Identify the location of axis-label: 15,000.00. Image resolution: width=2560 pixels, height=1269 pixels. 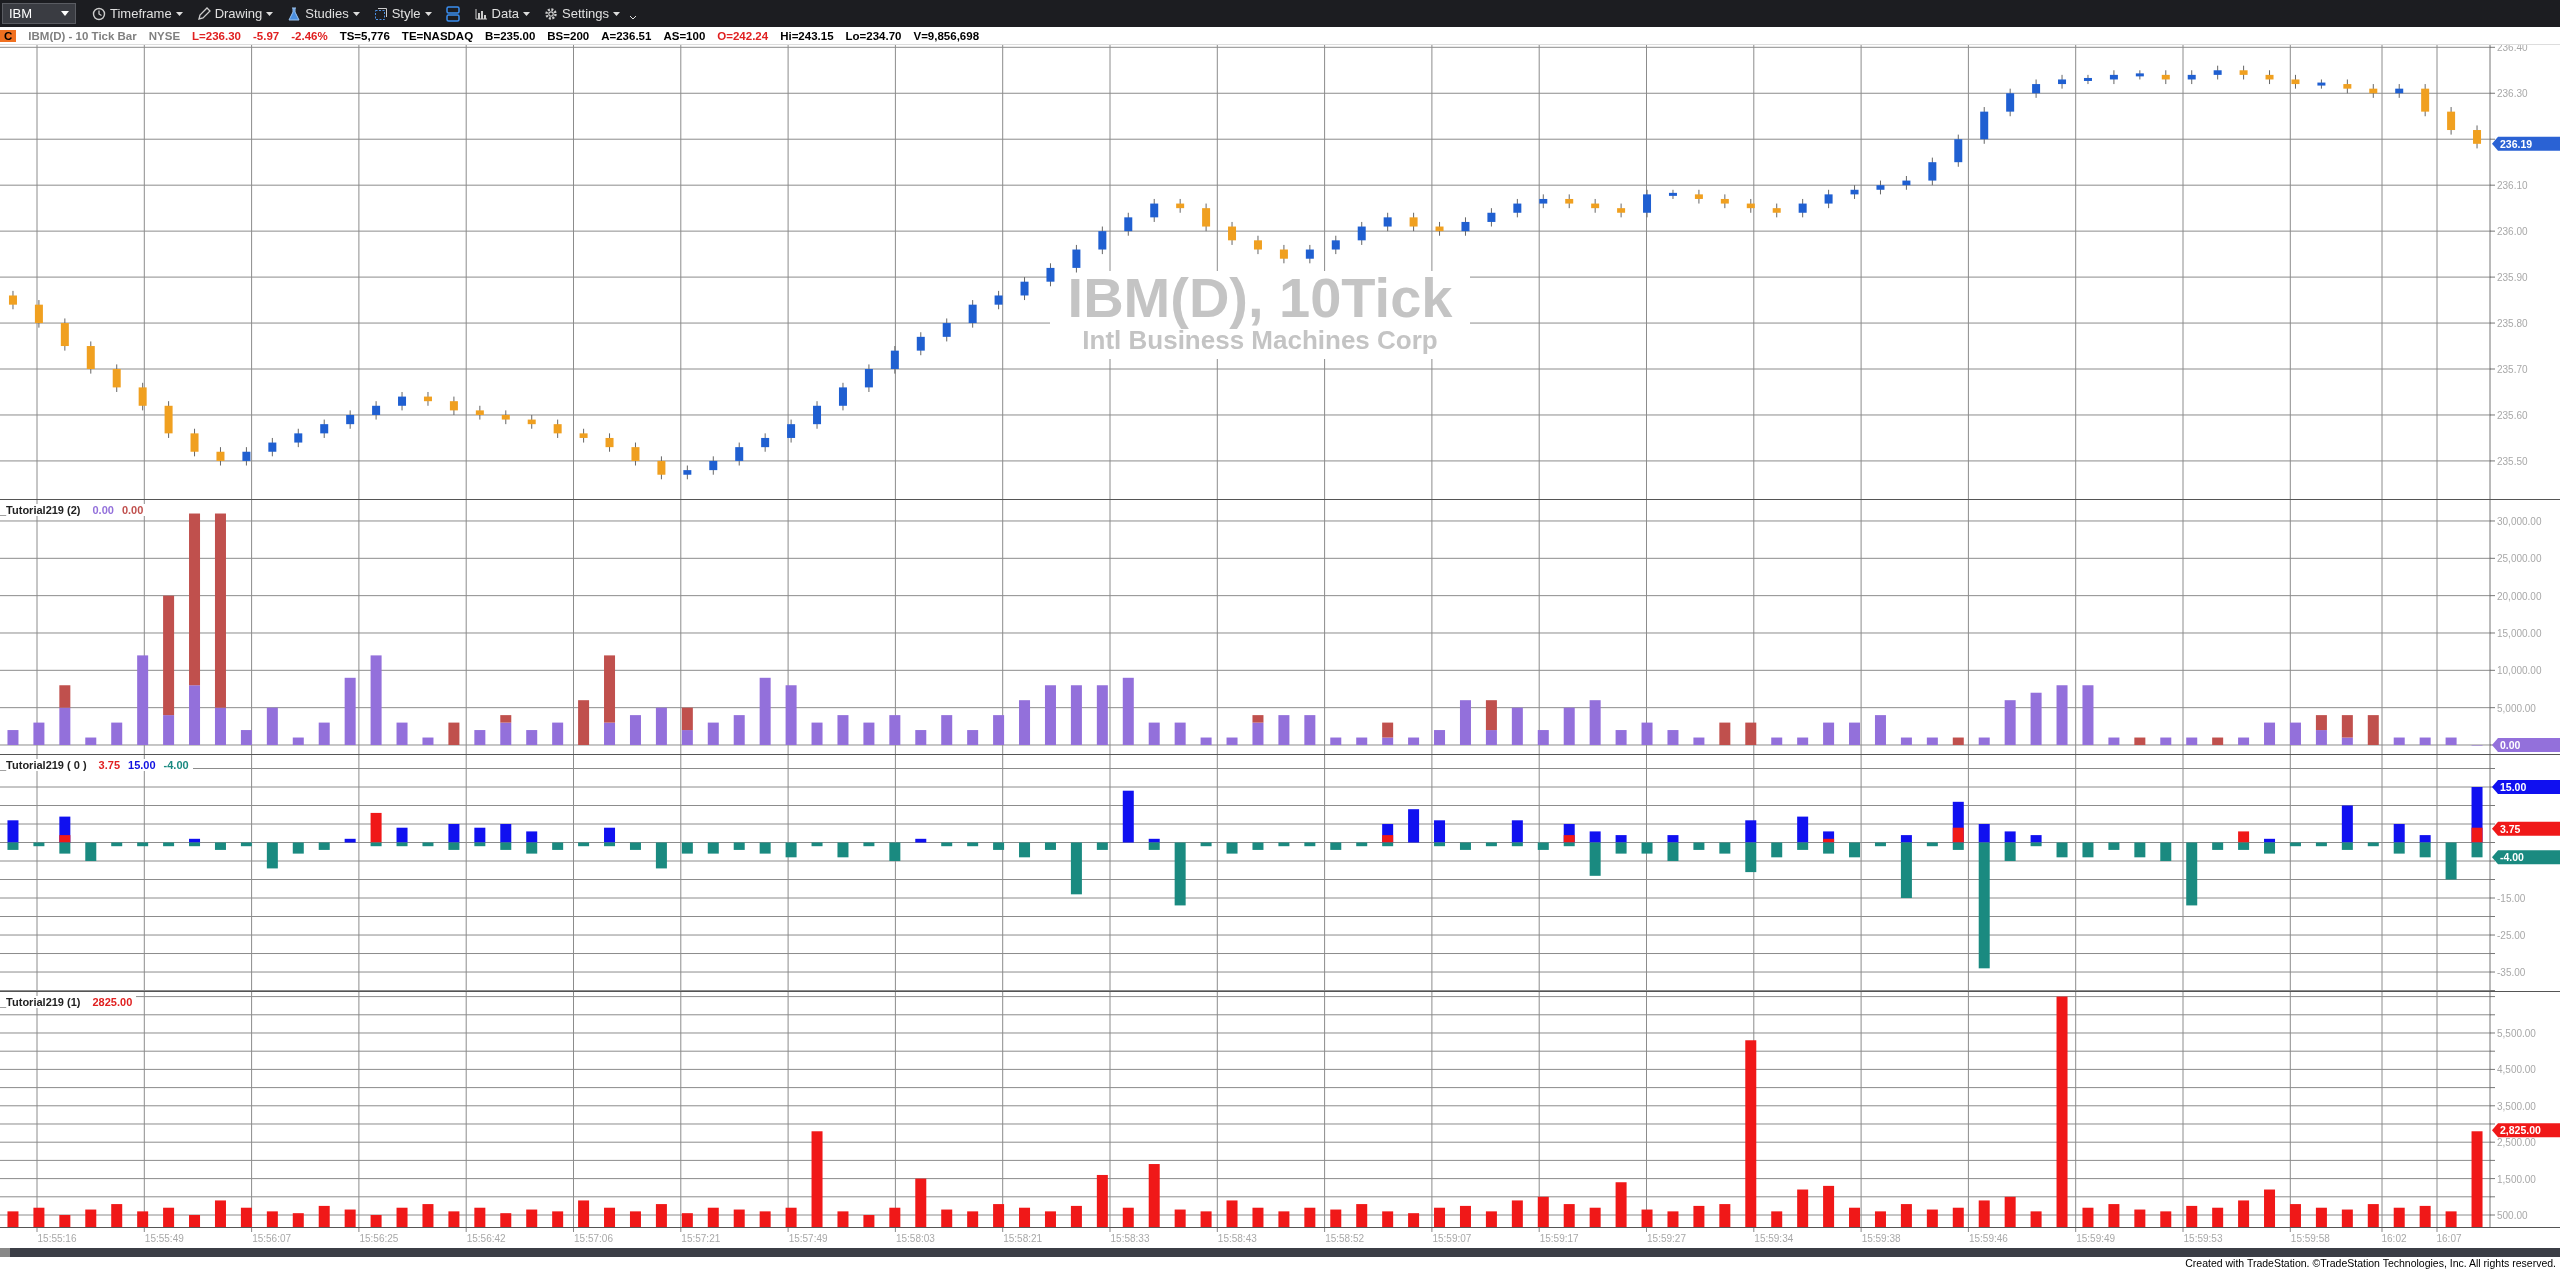
(2519, 633).